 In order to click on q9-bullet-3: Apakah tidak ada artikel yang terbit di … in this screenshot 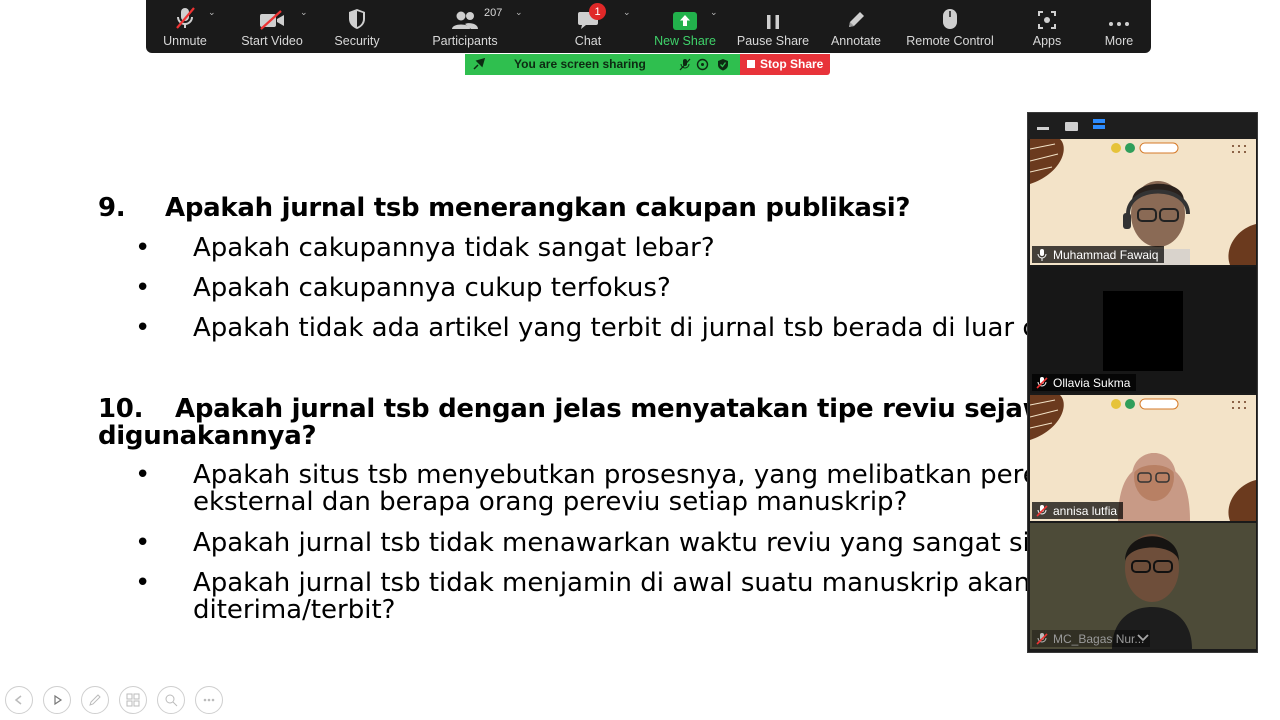, I will do `click(610, 328)`.